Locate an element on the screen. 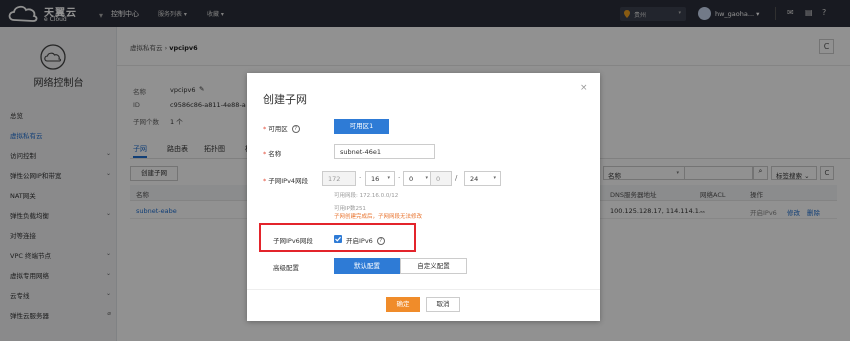  ipv6-checkbox is located at coordinates (338, 239).